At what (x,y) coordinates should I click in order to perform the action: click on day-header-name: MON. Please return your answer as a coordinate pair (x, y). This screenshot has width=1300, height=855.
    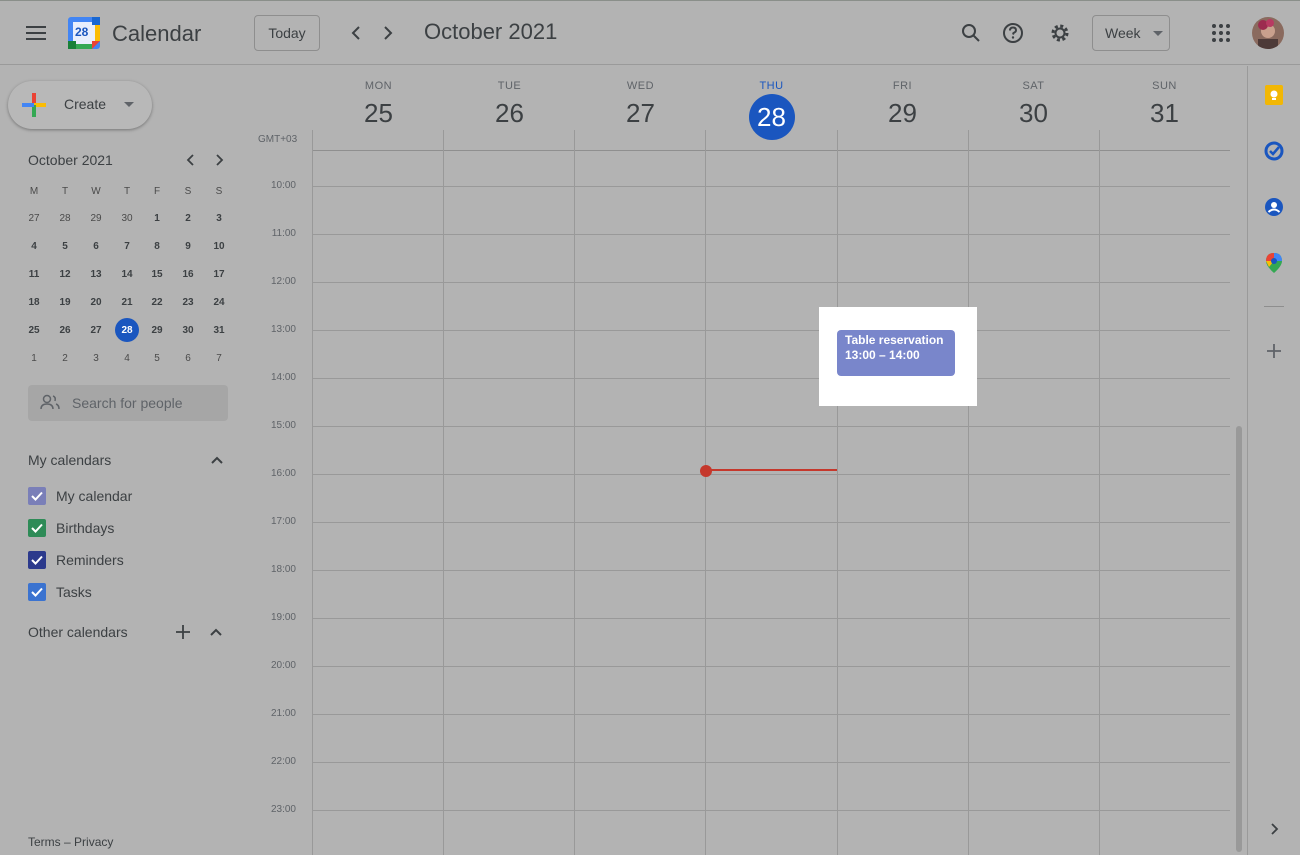
    Looking at the image, I should click on (378, 86).